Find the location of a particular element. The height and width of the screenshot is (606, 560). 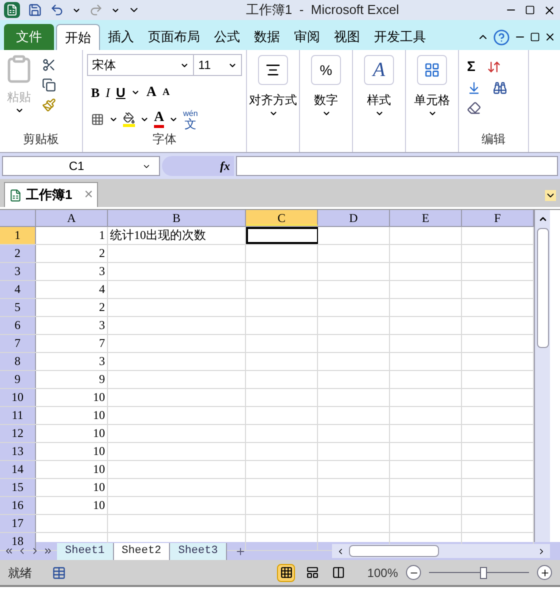

row-header: 2 is located at coordinates (18, 253).